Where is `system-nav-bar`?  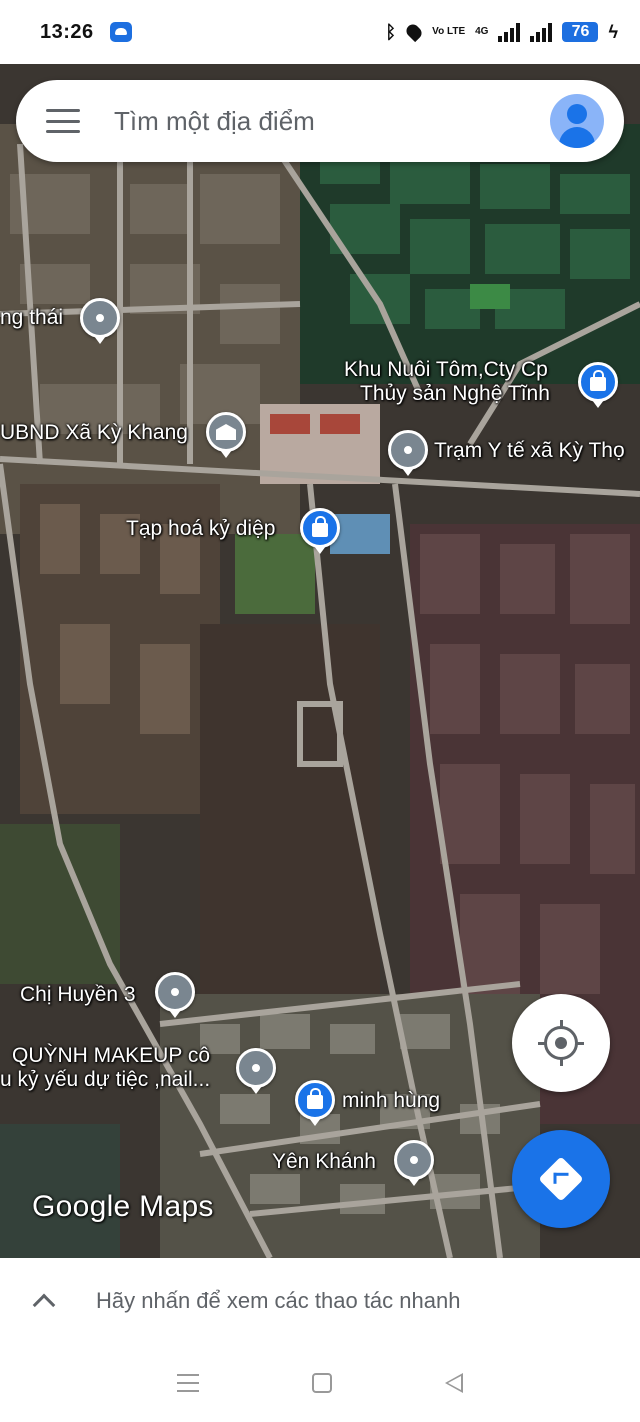 system-nav-bar is located at coordinates (320, 1383).